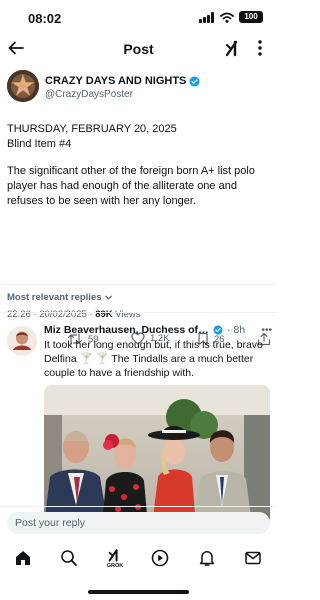  What do you see at coordinates (115, 81) in the screenshot?
I see `author-name-text: CRAZY DAYS AND NIGHTS` at bounding box center [115, 81].